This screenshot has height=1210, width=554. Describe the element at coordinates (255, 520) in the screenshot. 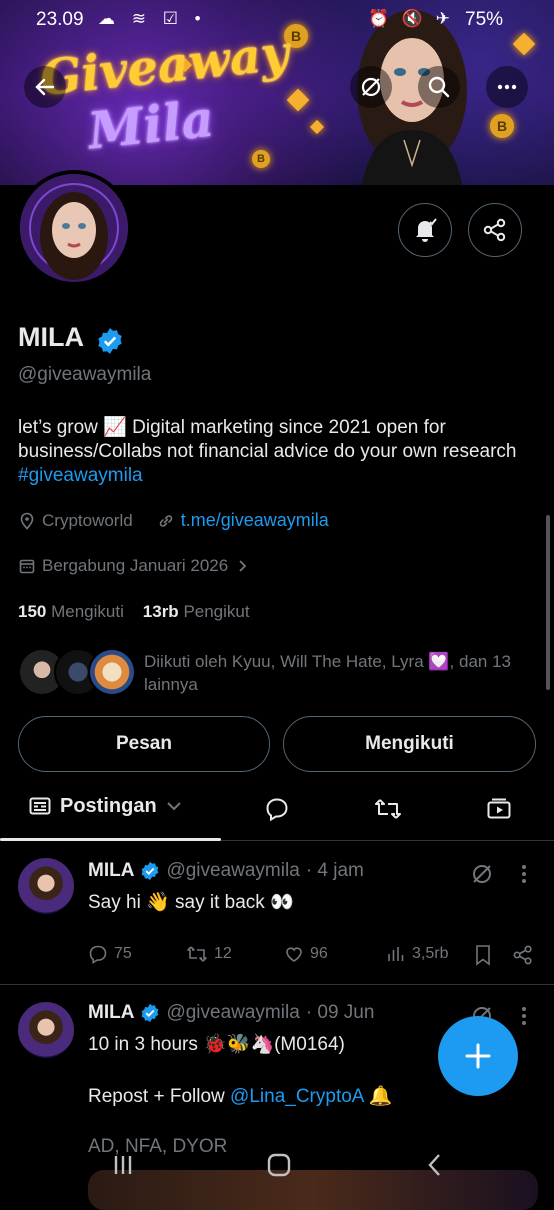

I see `profile-website-link: t.me/giveawaymila` at that location.